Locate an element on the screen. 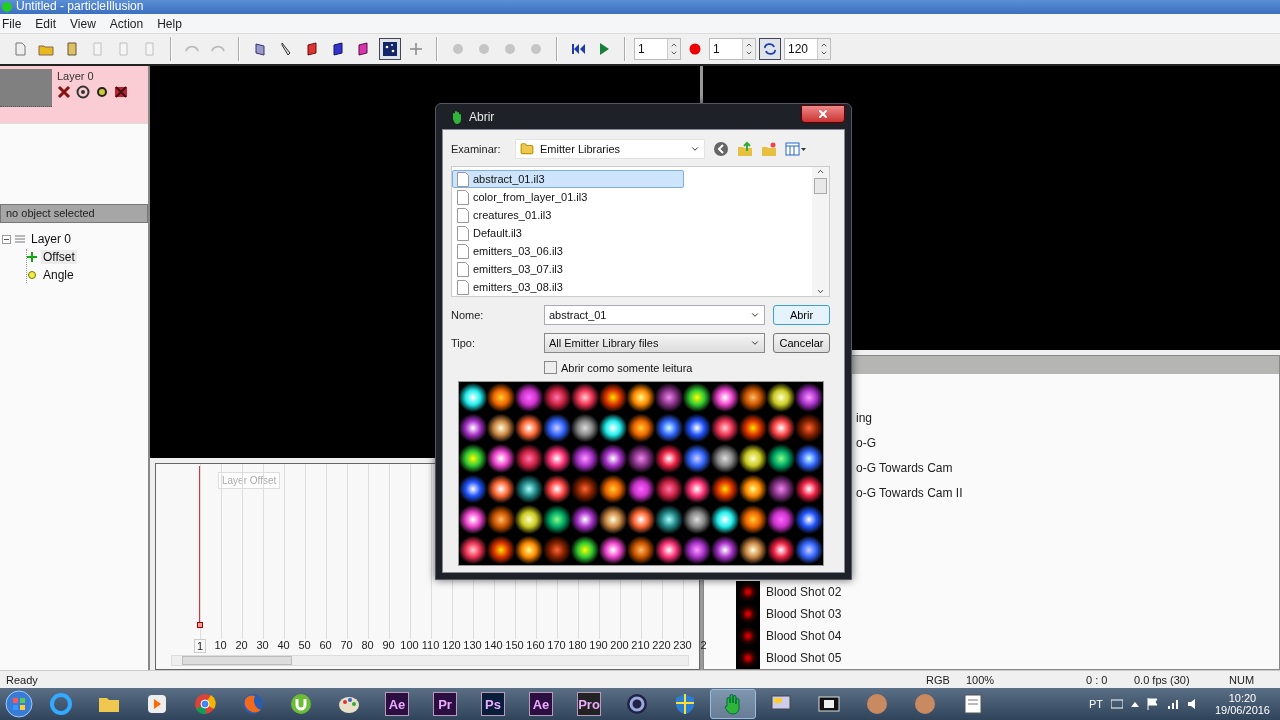 This screenshot has height=720, width=1280. ruler-label: 140 is located at coordinates (493, 646).